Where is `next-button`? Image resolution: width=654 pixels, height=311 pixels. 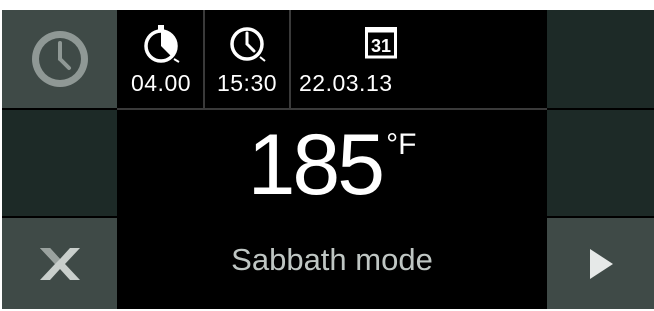 next-button is located at coordinates (600, 263).